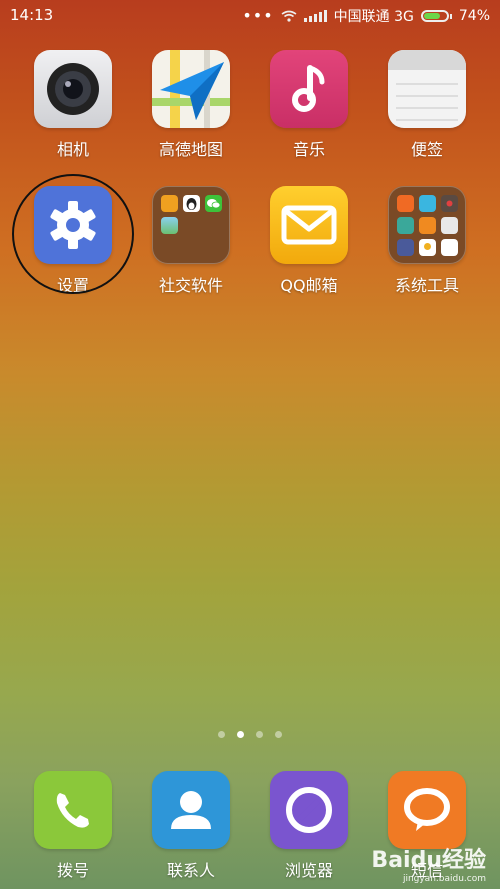 This screenshot has width=500, height=889. I want to click on status-right: ••• 中国联通 3G 74%, so click(366, 16).